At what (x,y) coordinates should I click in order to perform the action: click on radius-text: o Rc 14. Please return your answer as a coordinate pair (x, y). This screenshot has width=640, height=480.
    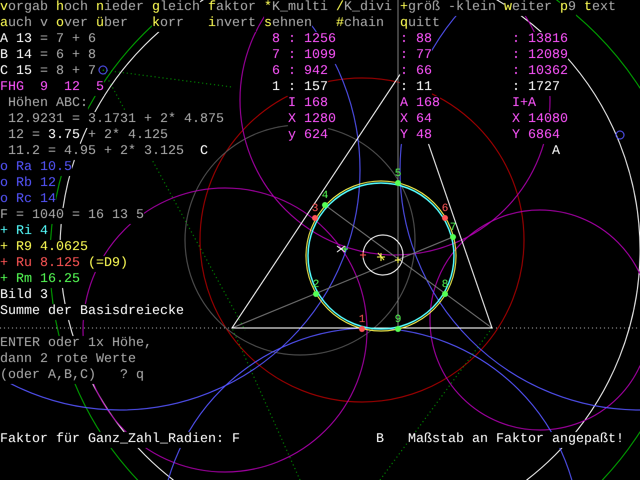
    Looking at the image, I should click on (28, 200).